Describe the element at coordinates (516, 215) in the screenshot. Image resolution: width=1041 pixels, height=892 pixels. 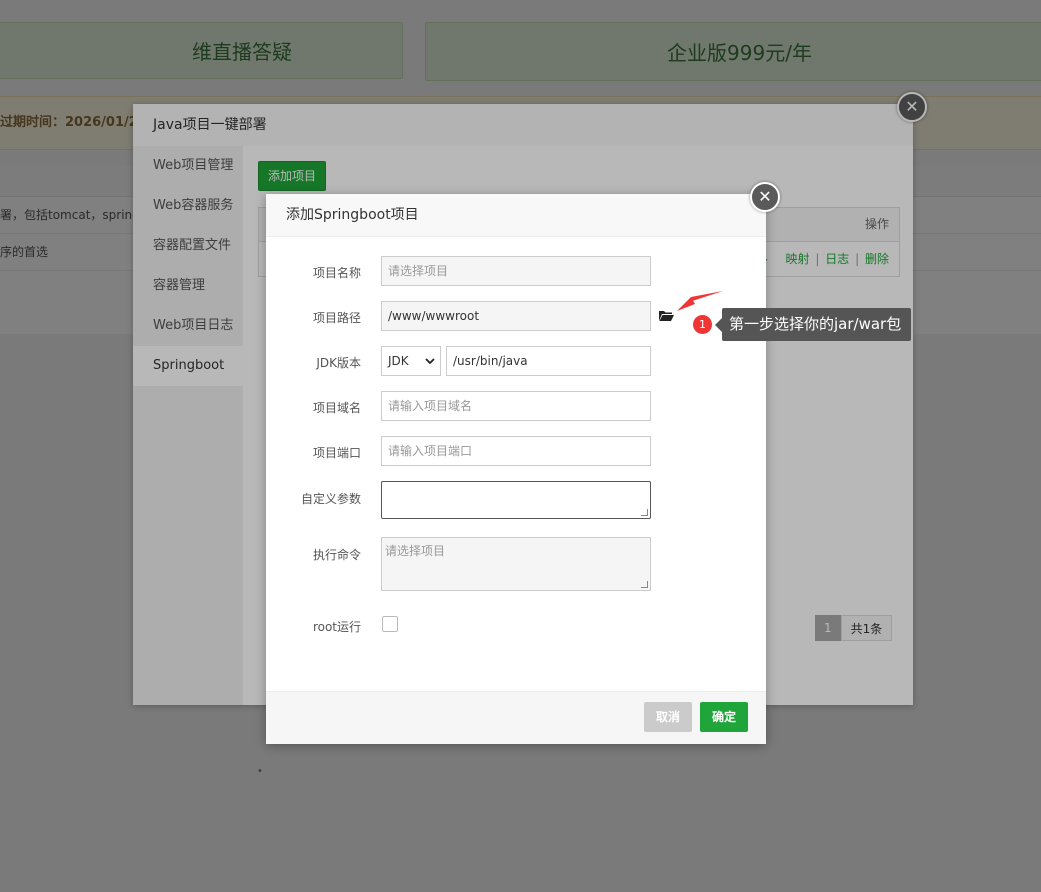
I see `springboot-modal-title: 添加Springboot项目` at that location.